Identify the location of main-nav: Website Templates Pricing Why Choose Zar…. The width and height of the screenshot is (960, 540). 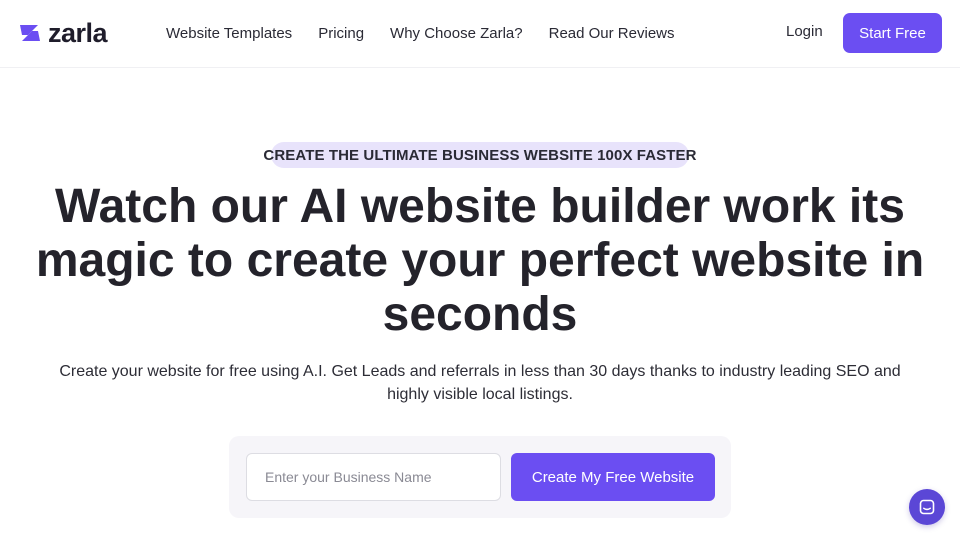
(433, 33).